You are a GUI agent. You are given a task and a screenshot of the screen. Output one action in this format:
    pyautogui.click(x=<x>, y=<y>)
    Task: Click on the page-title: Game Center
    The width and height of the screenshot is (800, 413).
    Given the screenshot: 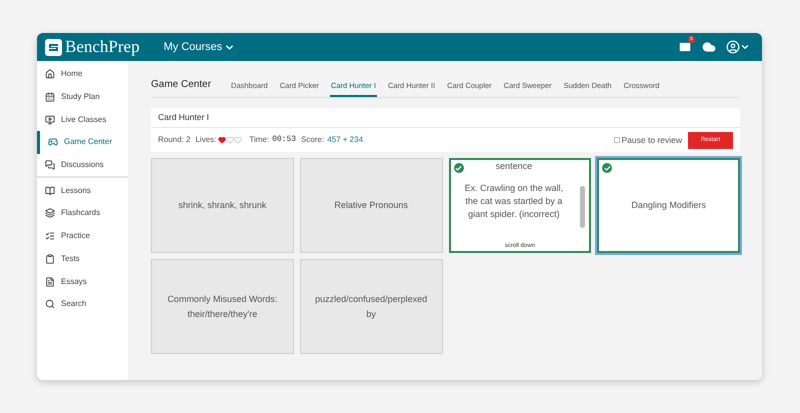 What is the action you would take?
    pyautogui.click(x=181, y=85)
    